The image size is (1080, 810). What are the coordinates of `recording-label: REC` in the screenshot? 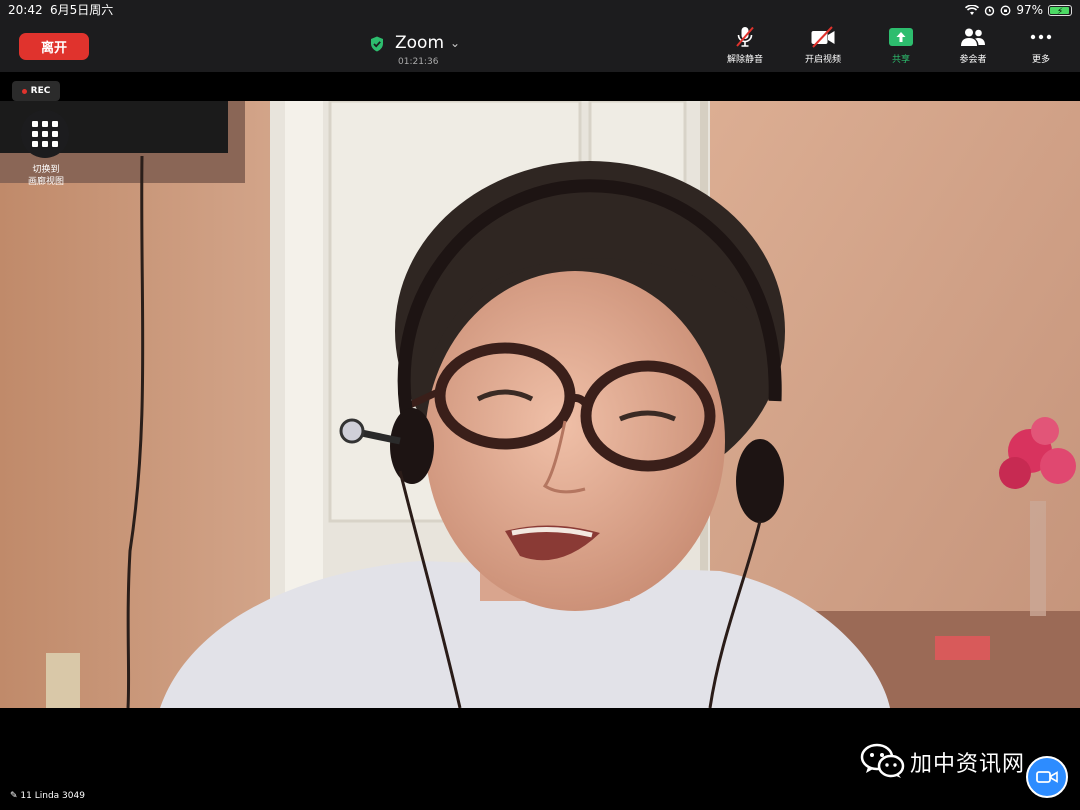 It's located at (40, 91).